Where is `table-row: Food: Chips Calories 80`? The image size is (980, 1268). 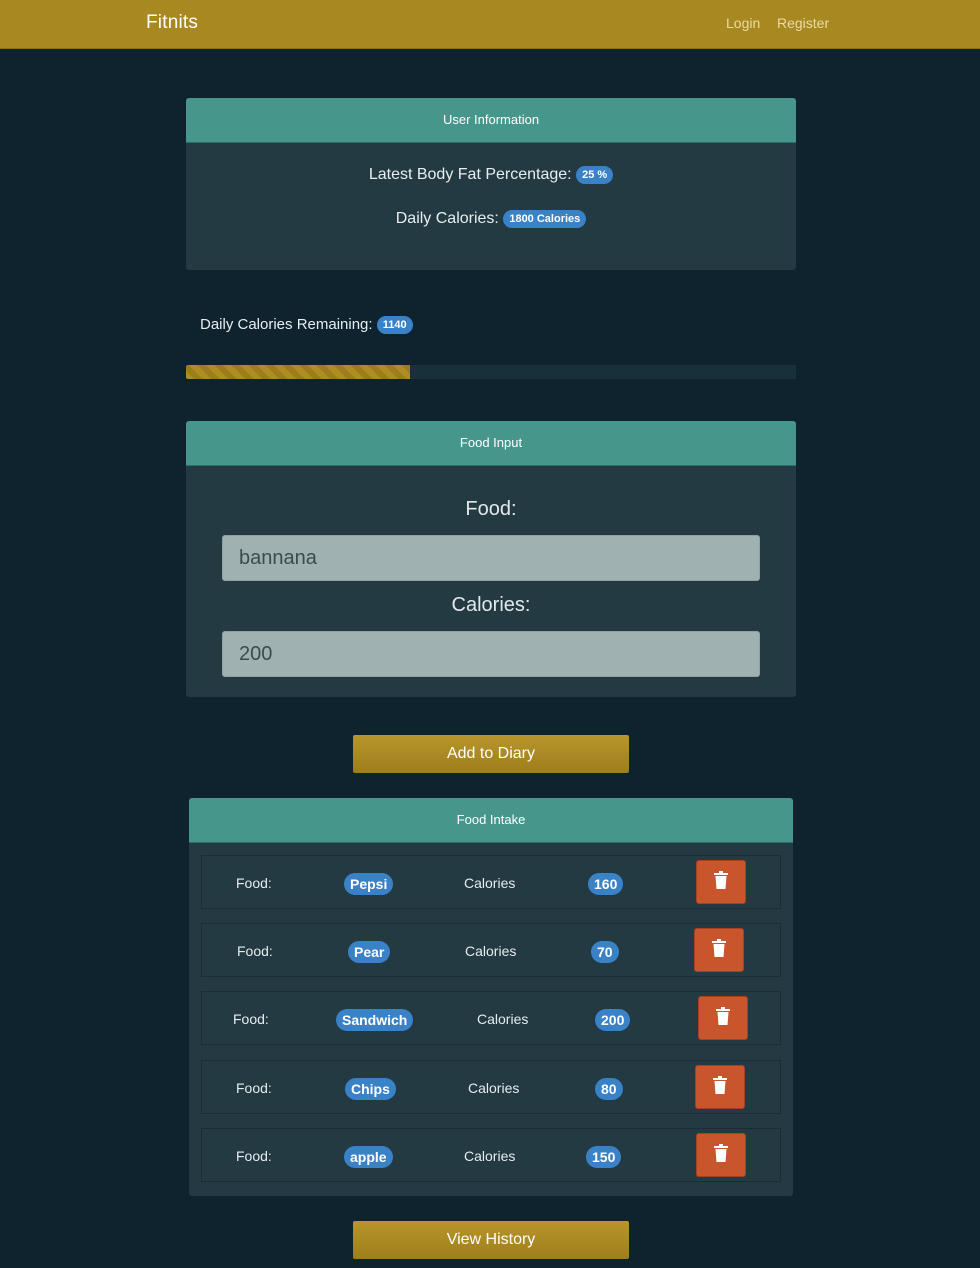
table-row: Food: Chips Calories 80 is located at coordinates (491, 1087).